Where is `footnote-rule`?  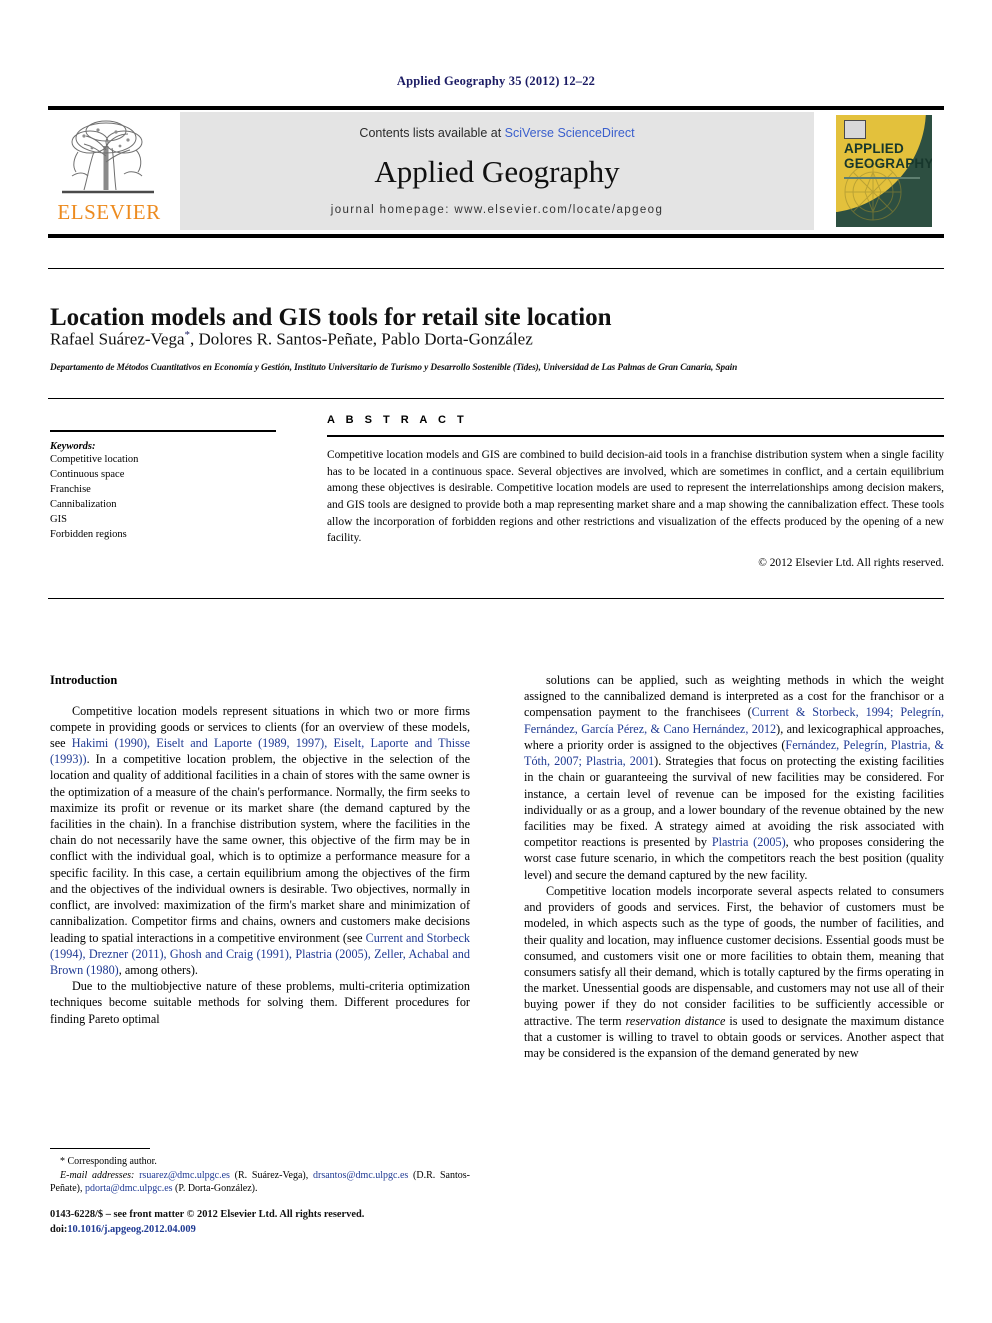
footnote-rule is located at coordinates (100, 1148).